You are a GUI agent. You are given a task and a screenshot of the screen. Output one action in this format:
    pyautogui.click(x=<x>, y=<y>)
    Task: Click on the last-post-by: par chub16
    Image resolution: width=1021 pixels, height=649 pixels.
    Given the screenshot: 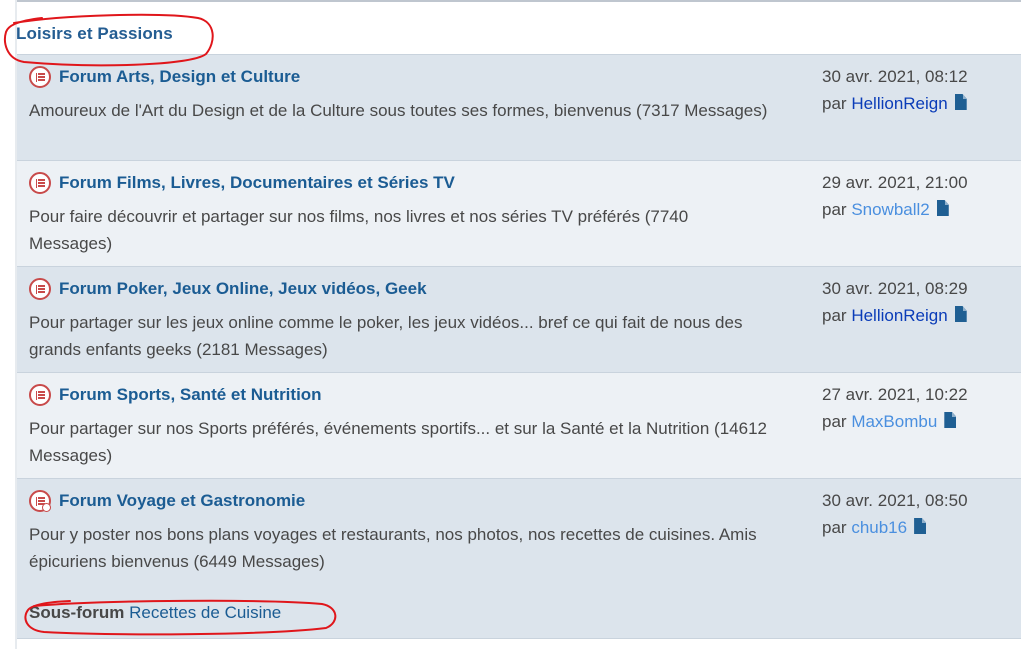 What is the action you would take?
    pyautogui.click(x=917, y=528)
    